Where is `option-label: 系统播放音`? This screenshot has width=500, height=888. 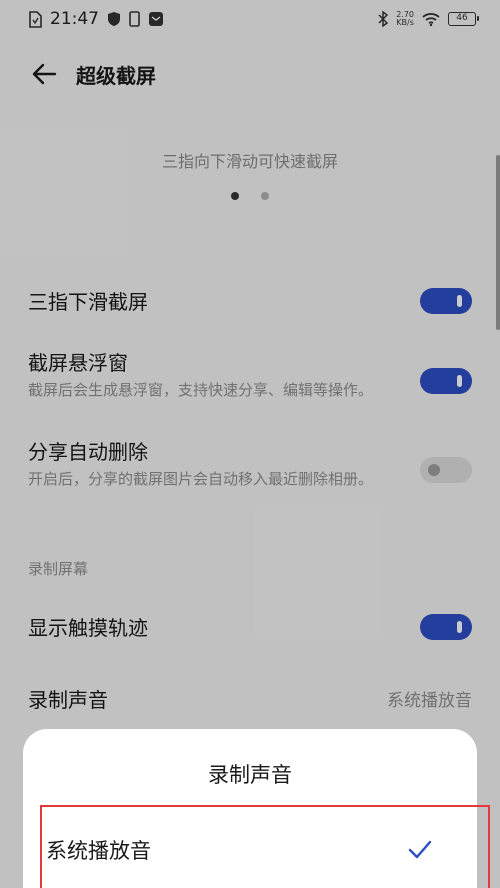 option-label: 系统播放音 is located at coordinates (98, 851).